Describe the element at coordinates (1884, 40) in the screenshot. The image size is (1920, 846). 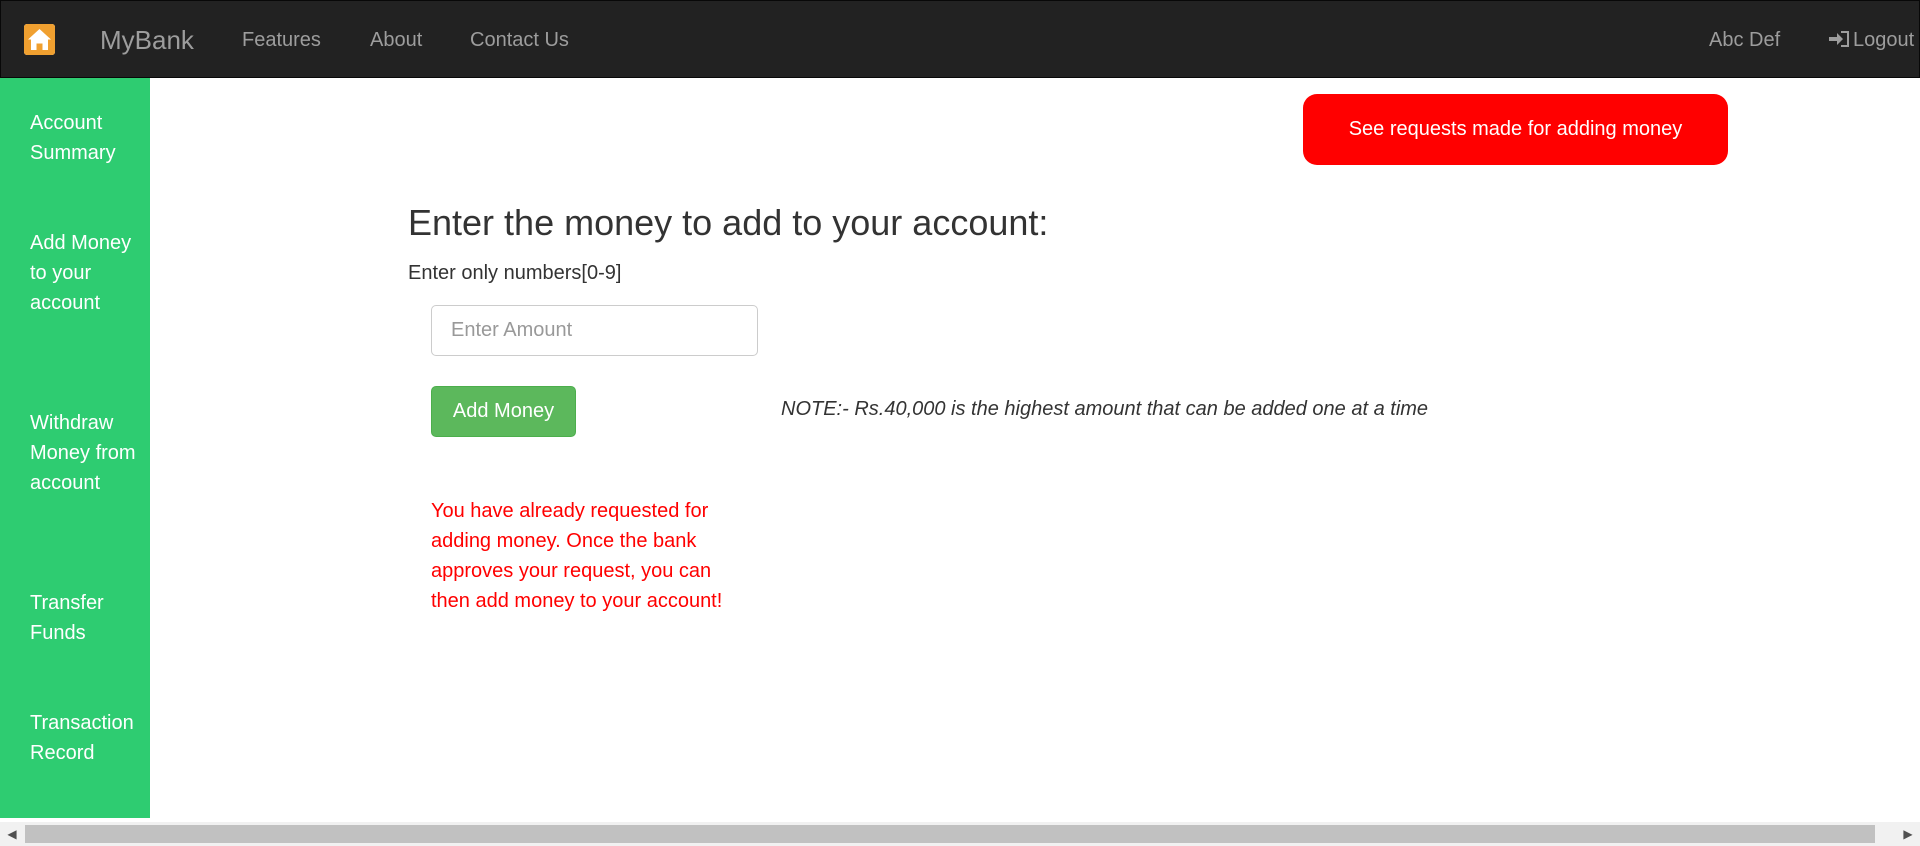
I see `logout-label: Logout` at that location.